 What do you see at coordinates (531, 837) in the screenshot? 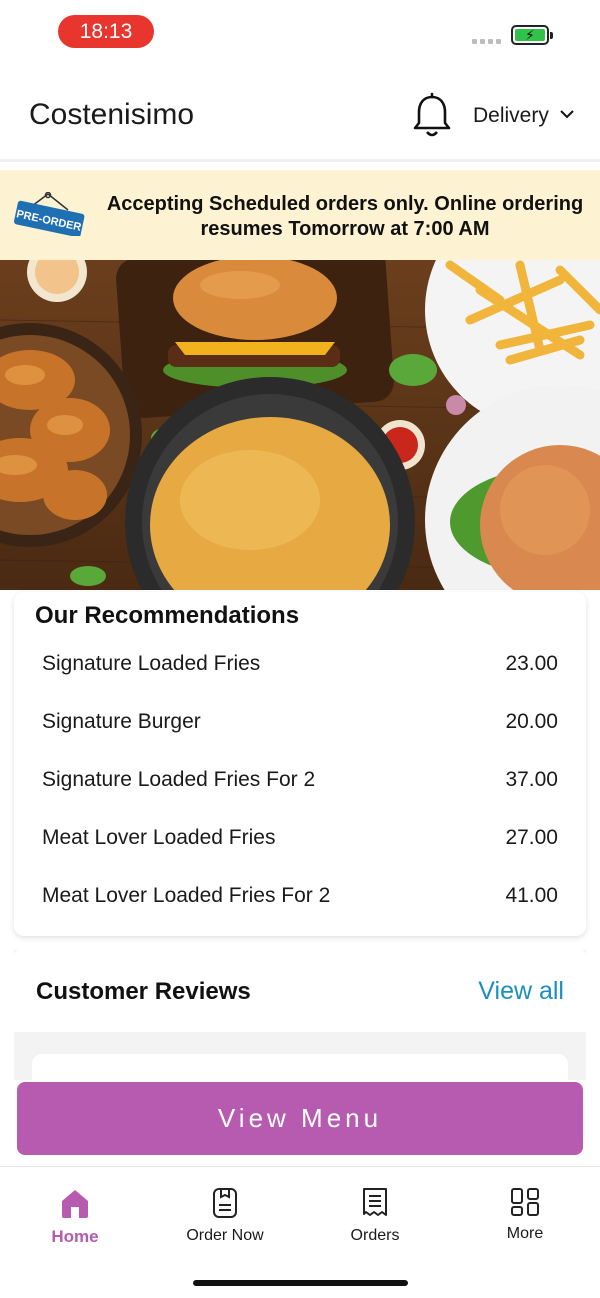
I see `recommendation-item-price: 27.00` at bounding box center [531, 837].